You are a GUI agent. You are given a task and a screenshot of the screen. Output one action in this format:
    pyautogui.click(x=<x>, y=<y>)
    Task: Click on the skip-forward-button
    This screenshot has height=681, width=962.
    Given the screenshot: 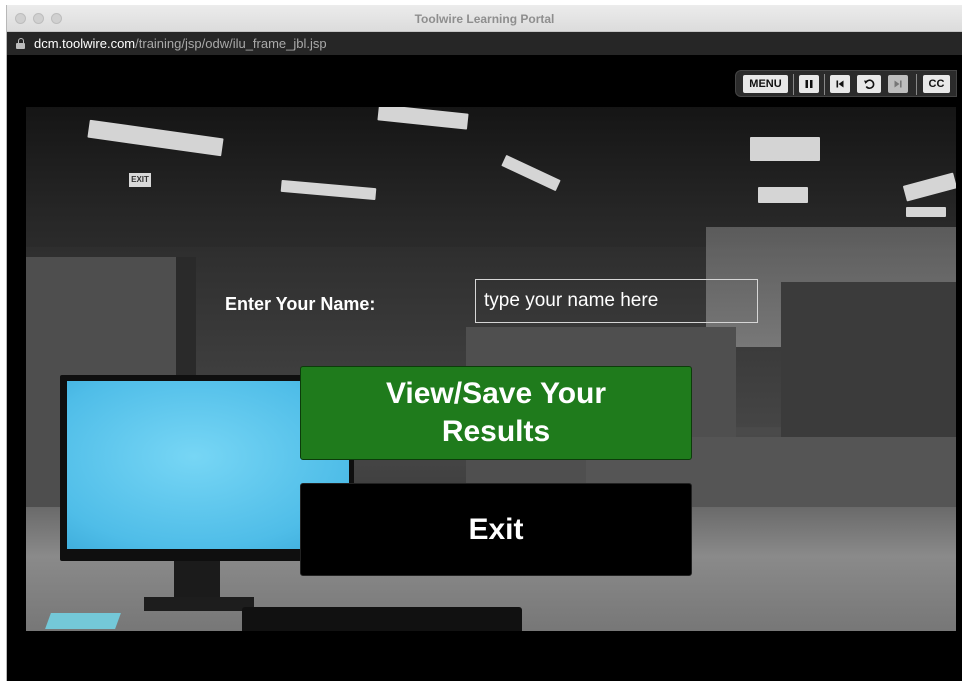 What is the action you would take?
    pyautogui.click(x=898, y=84)
    